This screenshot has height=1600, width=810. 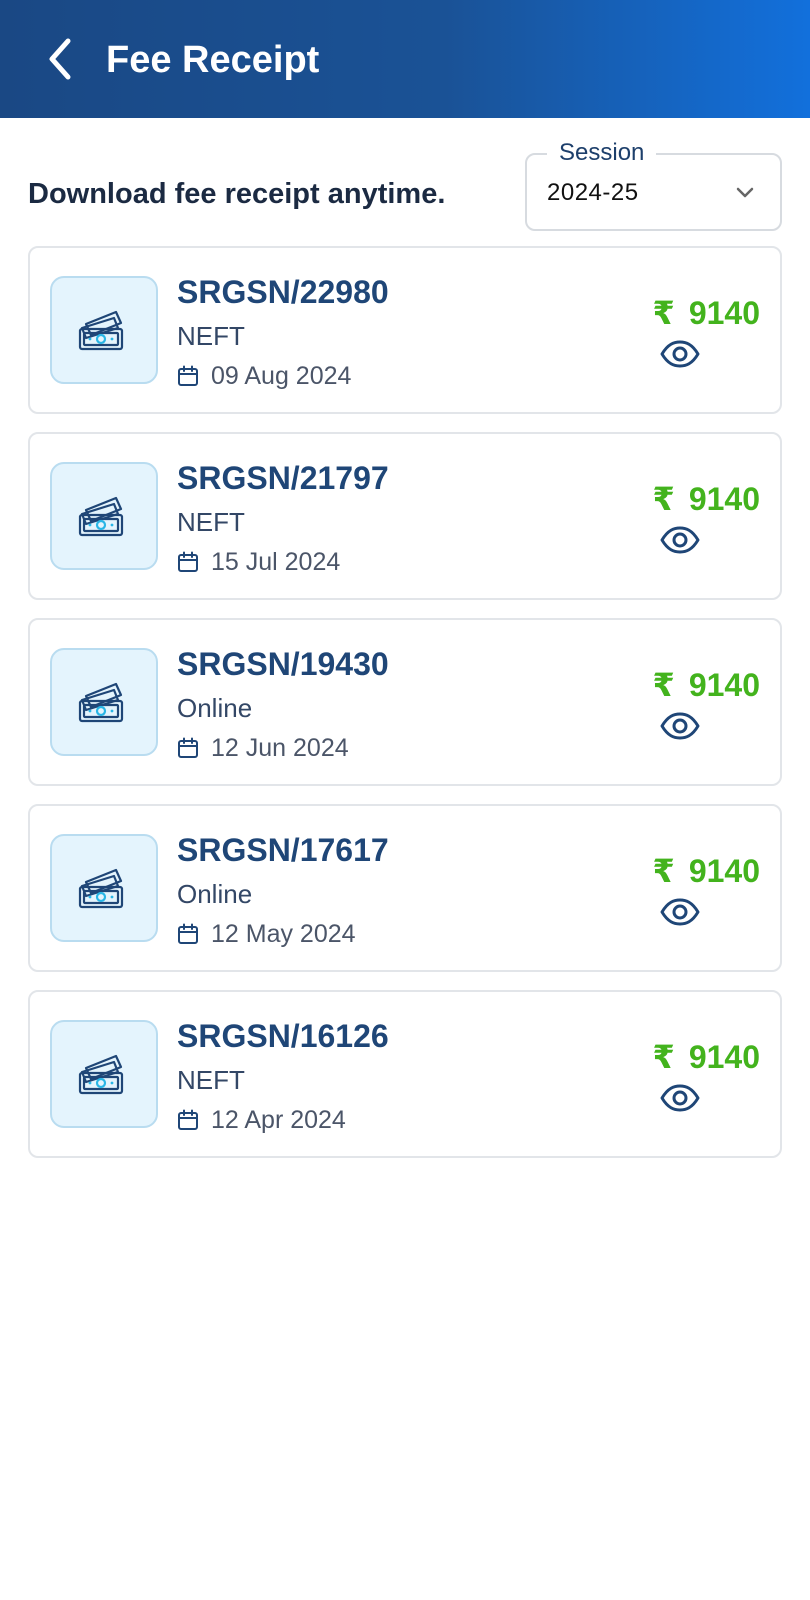 I want to click on chevron-left-icon, so click(x=60, y=59).